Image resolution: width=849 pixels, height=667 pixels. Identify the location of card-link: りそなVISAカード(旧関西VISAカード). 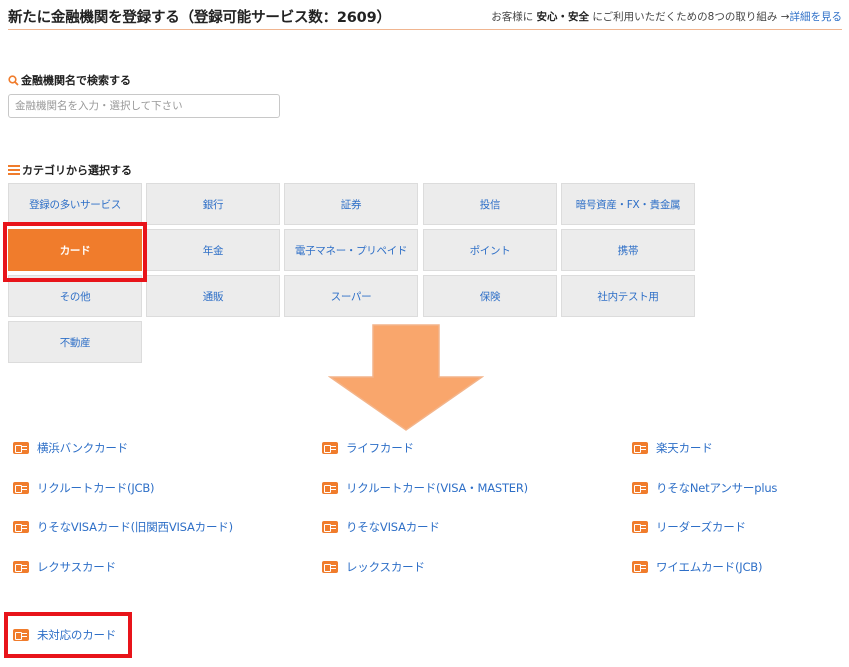
(123, 527).